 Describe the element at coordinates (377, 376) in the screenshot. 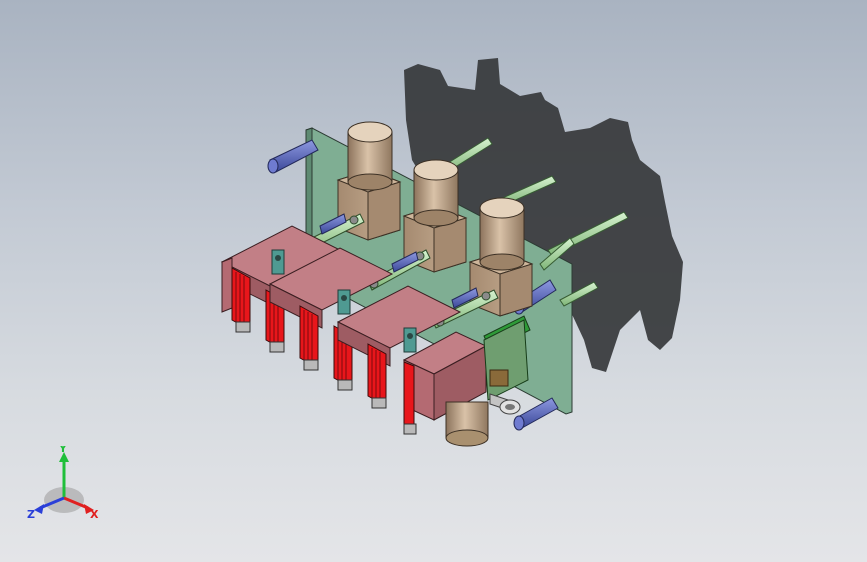

I see `coil-3a` at that location.